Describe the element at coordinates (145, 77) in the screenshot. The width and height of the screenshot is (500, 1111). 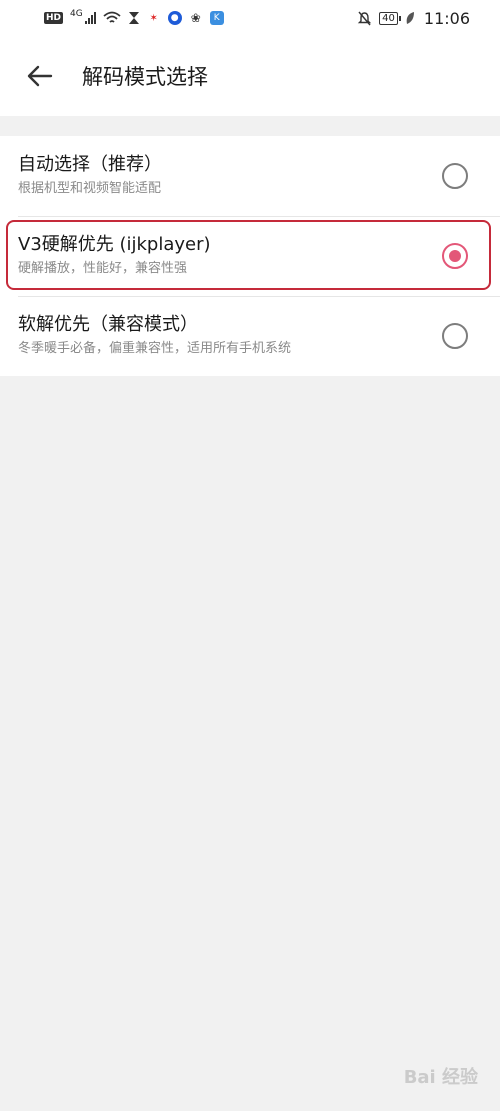
I see `page-title: 解码模式选择` at that location.